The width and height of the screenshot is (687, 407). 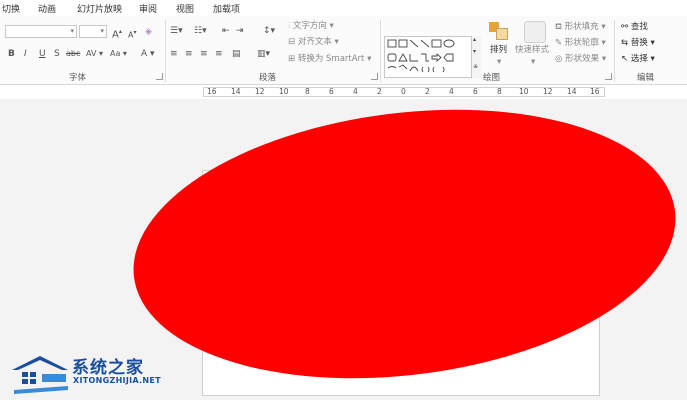 What do you see at coordinates (204, 54) in the screenshot?
I see `align-right-icon: ≡` at bounding box center [204, 54].